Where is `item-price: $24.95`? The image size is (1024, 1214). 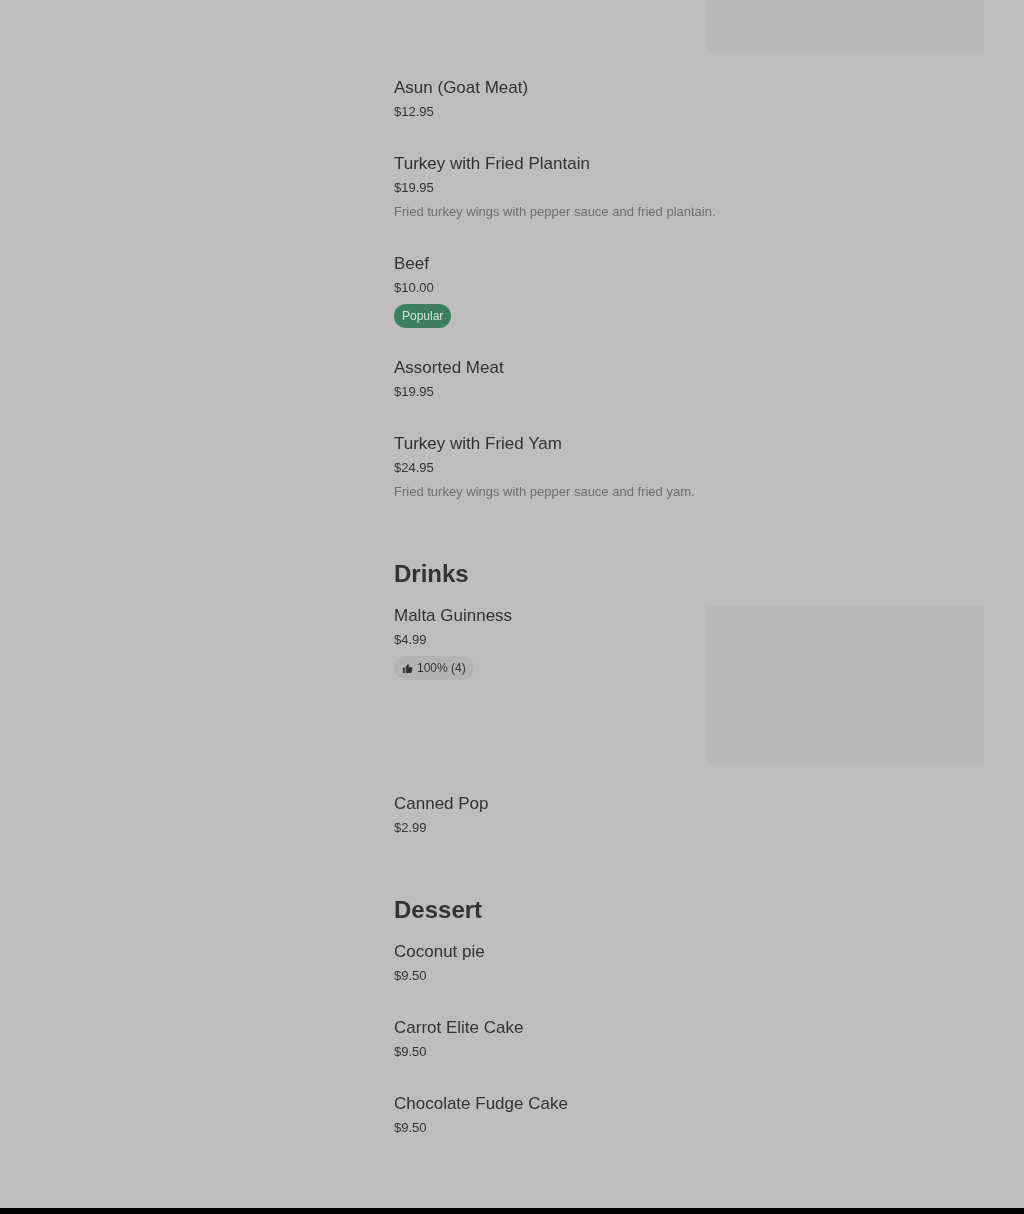 item-price: $24.95 is located at coordinates (414, 468).